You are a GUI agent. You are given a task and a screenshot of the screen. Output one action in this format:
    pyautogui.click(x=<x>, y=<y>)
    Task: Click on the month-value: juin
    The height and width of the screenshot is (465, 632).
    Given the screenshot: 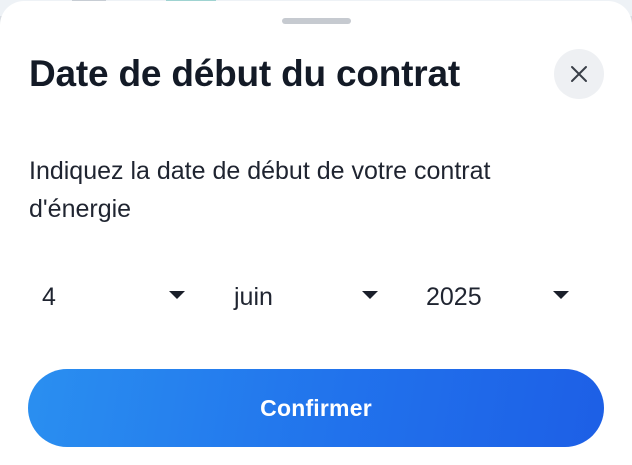 What is the action you would take?
    pyautogui.click(x=253, y=297)
    